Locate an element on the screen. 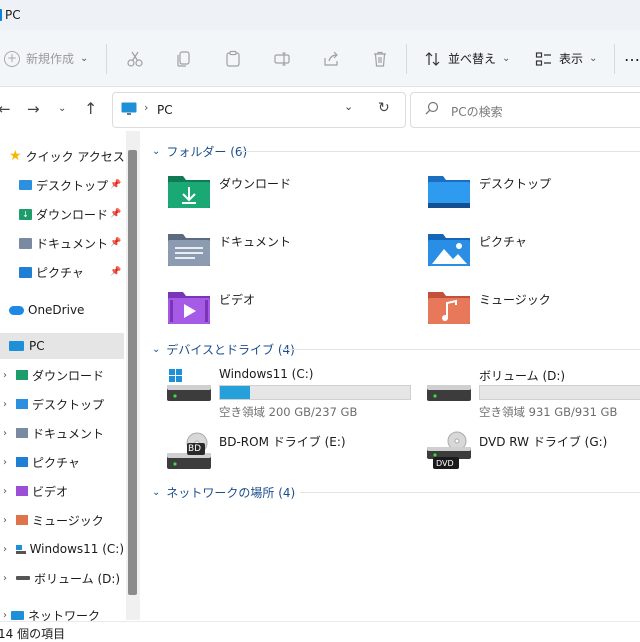 The height and width of the screenshot is (642, 640). rename-button is located at coordinates (282, 60).